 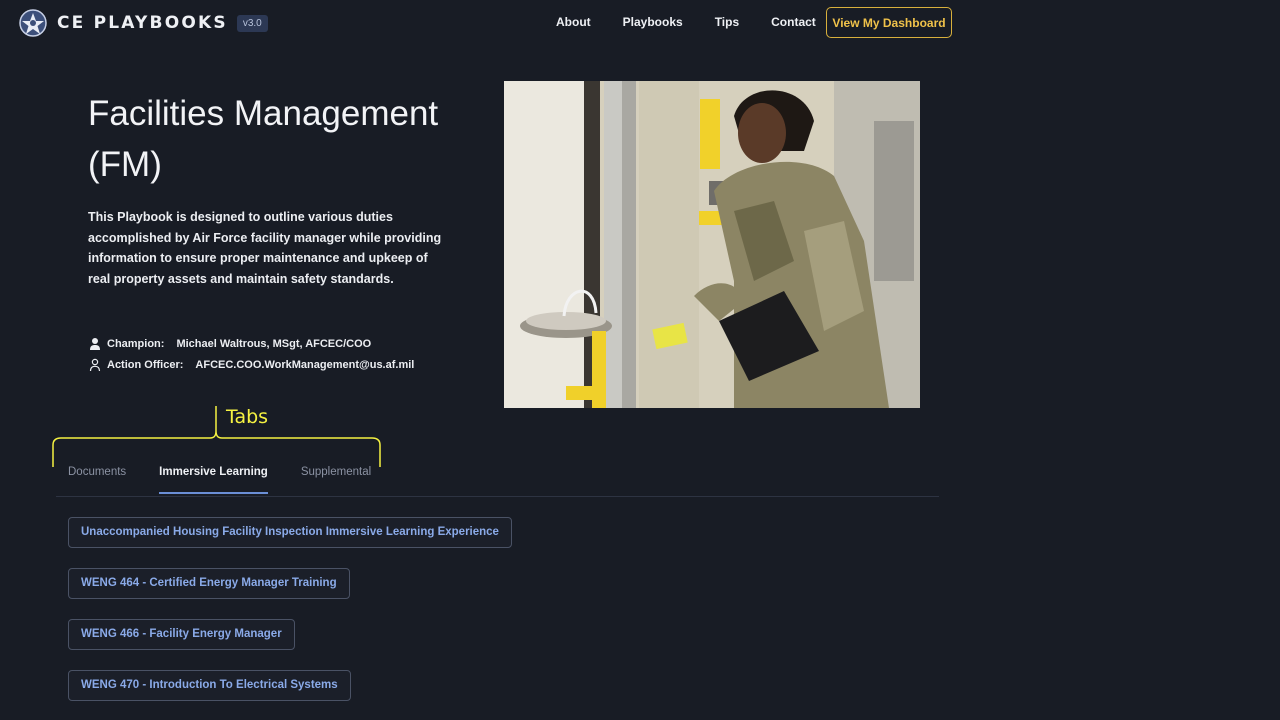 I want to click on nav-contact: Contact, so click(x=793, y=22).